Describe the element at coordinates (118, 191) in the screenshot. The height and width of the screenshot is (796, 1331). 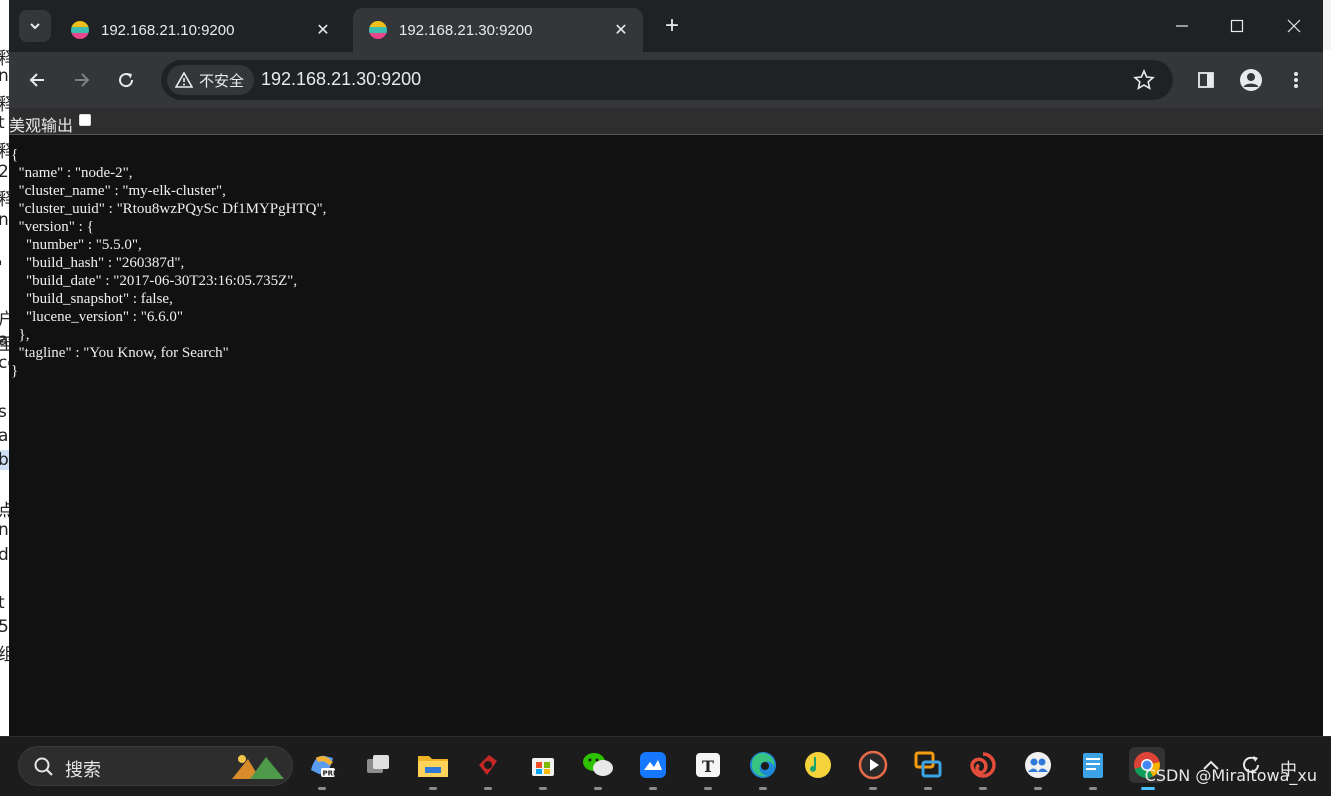
I see `json-line: "cluster_name" : "my-elk-cluster",` at that location.